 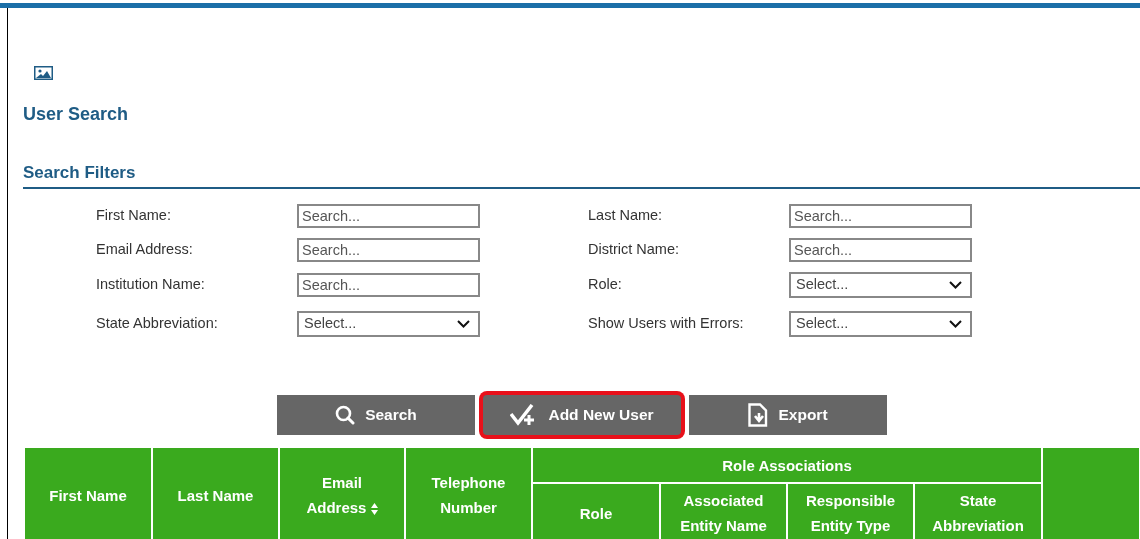 What do you see at coordinates (76, 114) in the screenshot?
I see `page-title: User Search` at bounding box center [76, 114].